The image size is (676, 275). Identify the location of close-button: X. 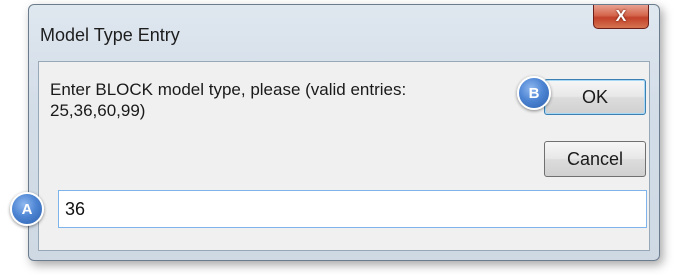
(621, 17).